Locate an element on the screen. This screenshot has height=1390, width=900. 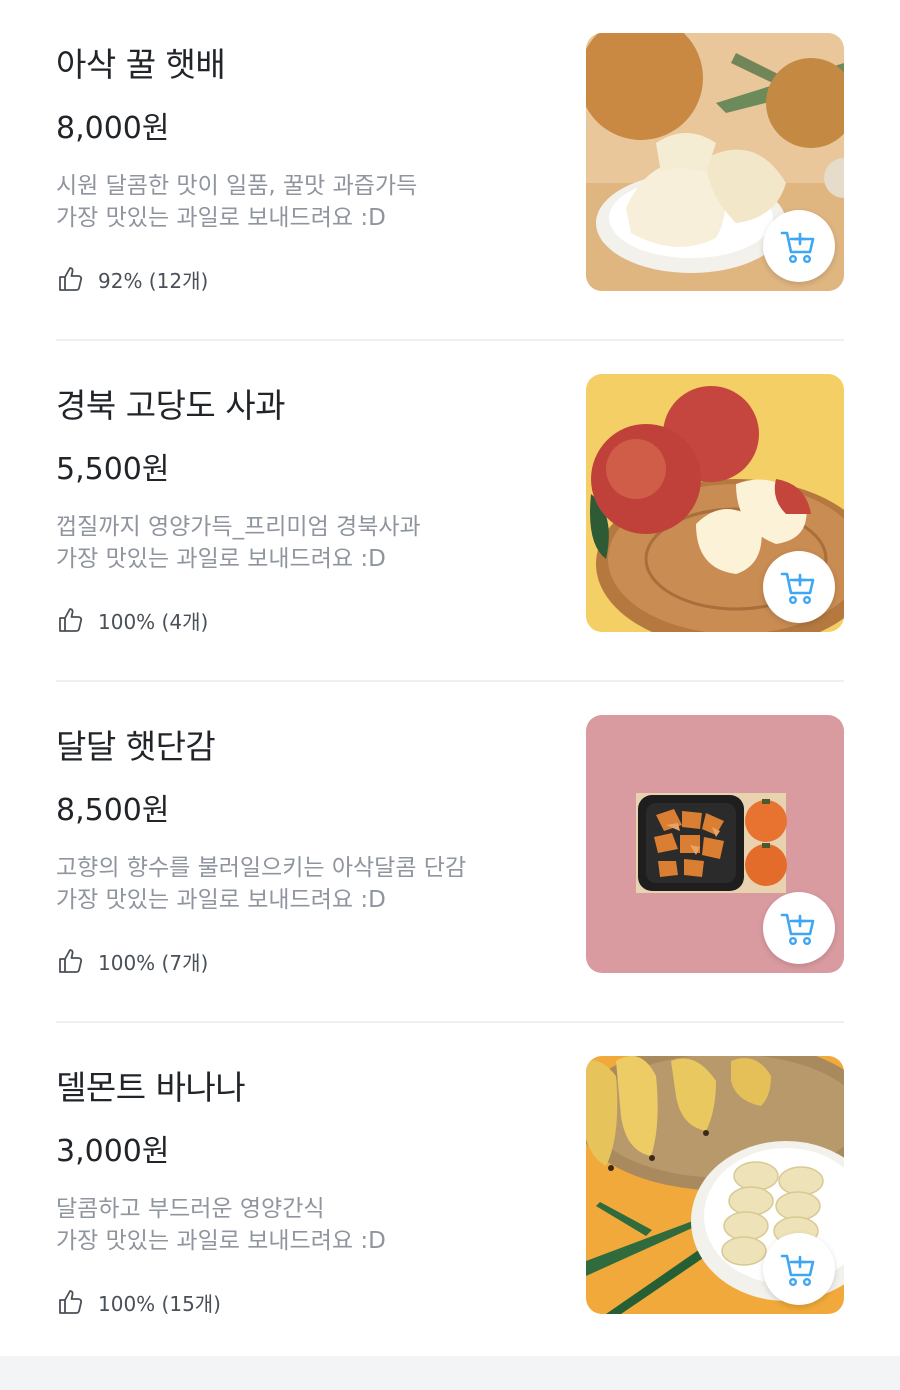
product-name: 아삭 꿀 햇배 is located at coordinates (141, 62).